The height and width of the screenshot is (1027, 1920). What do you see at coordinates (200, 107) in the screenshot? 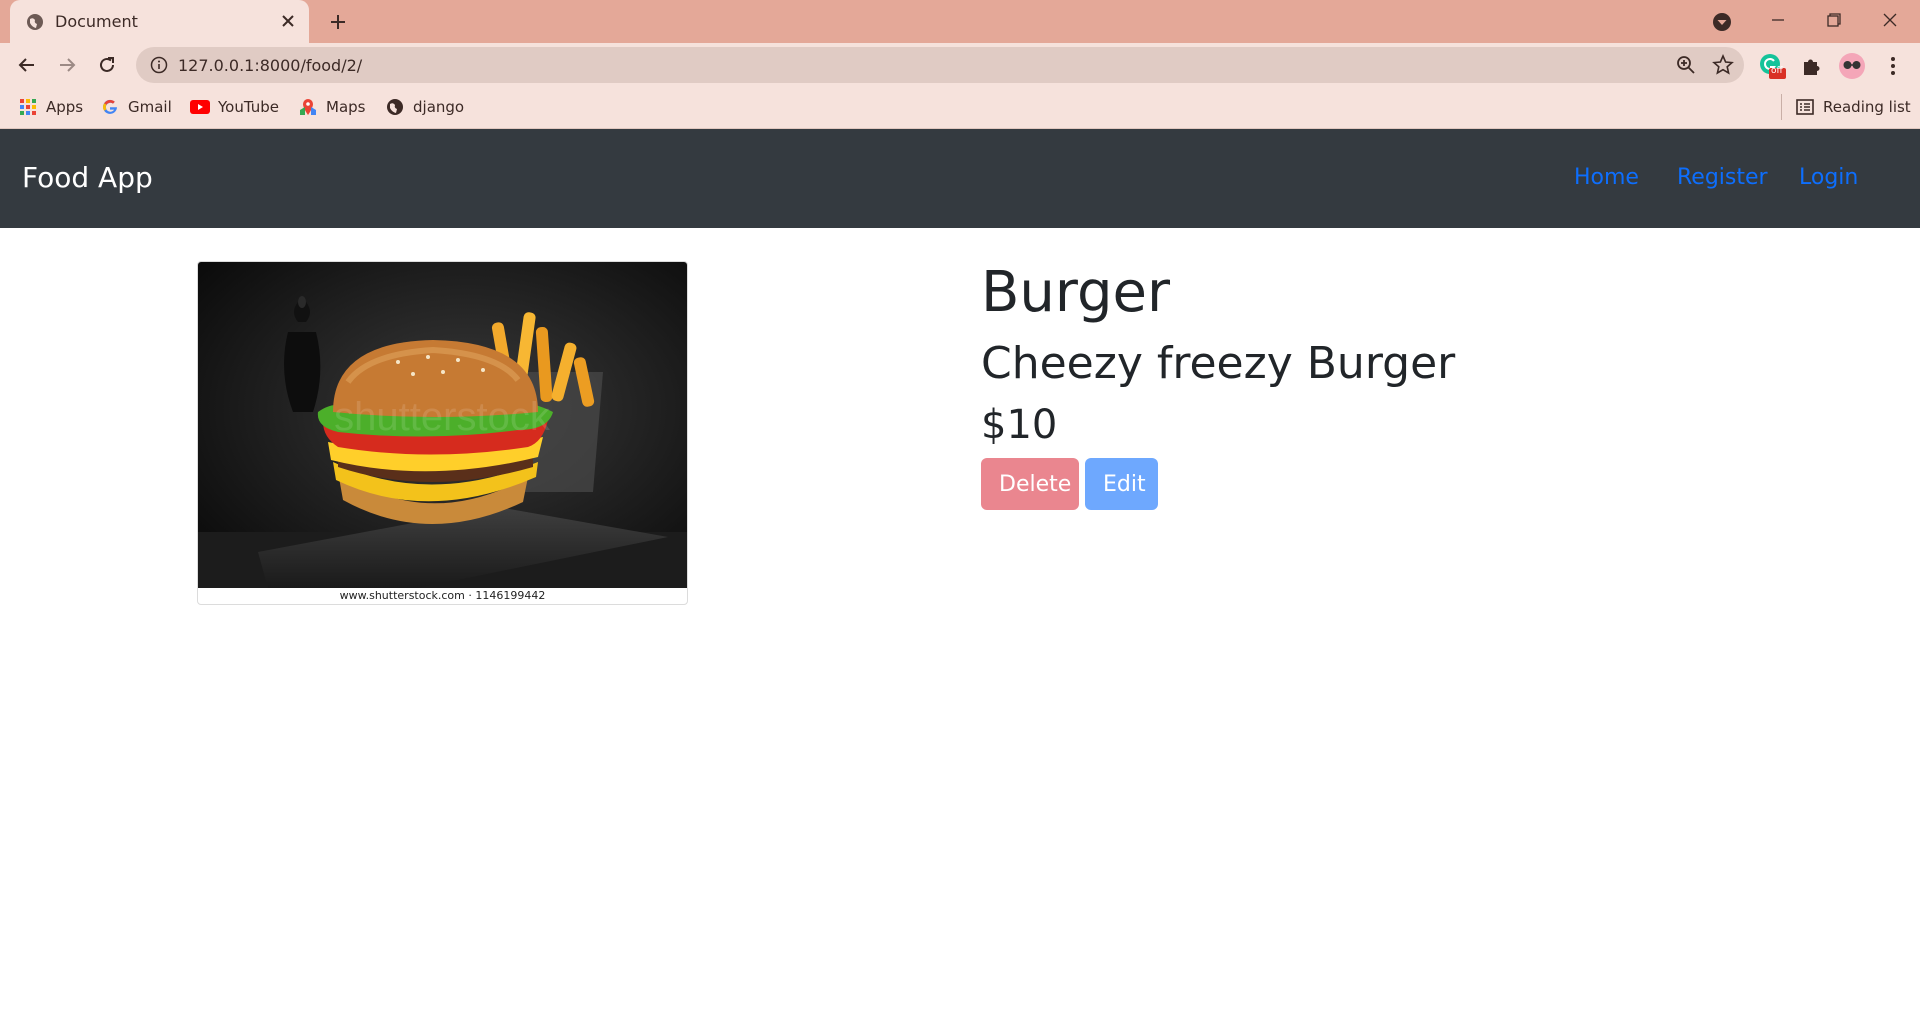
I see `youtube-icon` at bounding box center [200, 107].